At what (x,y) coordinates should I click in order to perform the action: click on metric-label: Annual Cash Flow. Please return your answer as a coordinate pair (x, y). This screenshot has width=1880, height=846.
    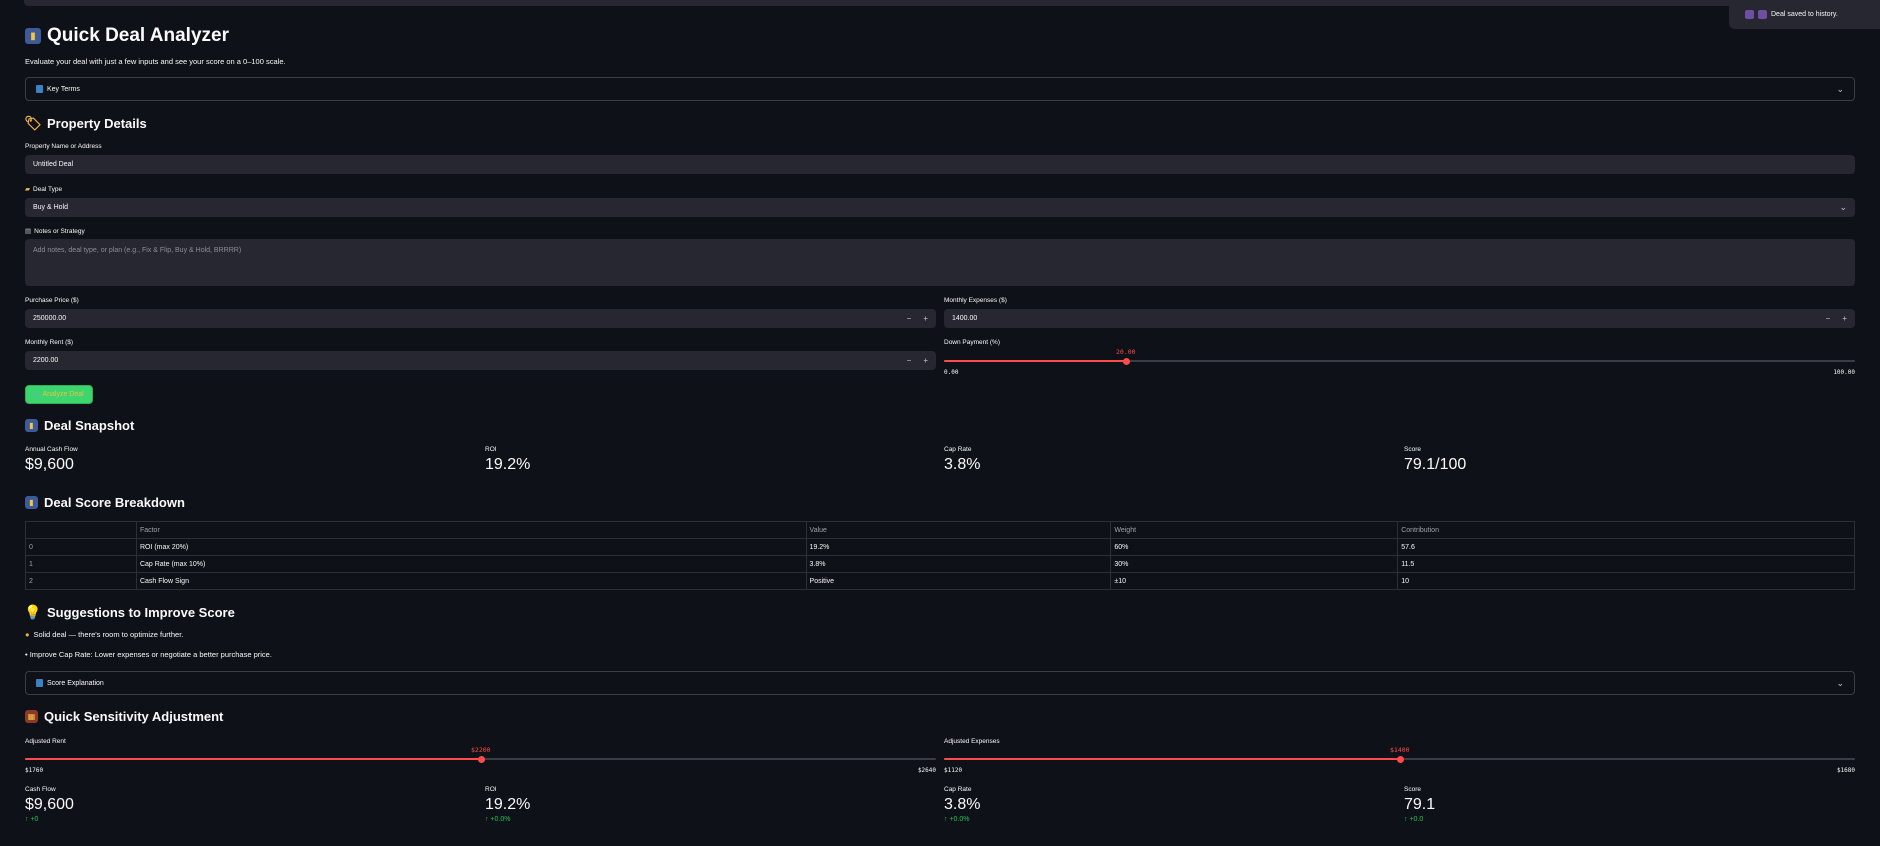
    Looking at the image, I should click on (51, 449).